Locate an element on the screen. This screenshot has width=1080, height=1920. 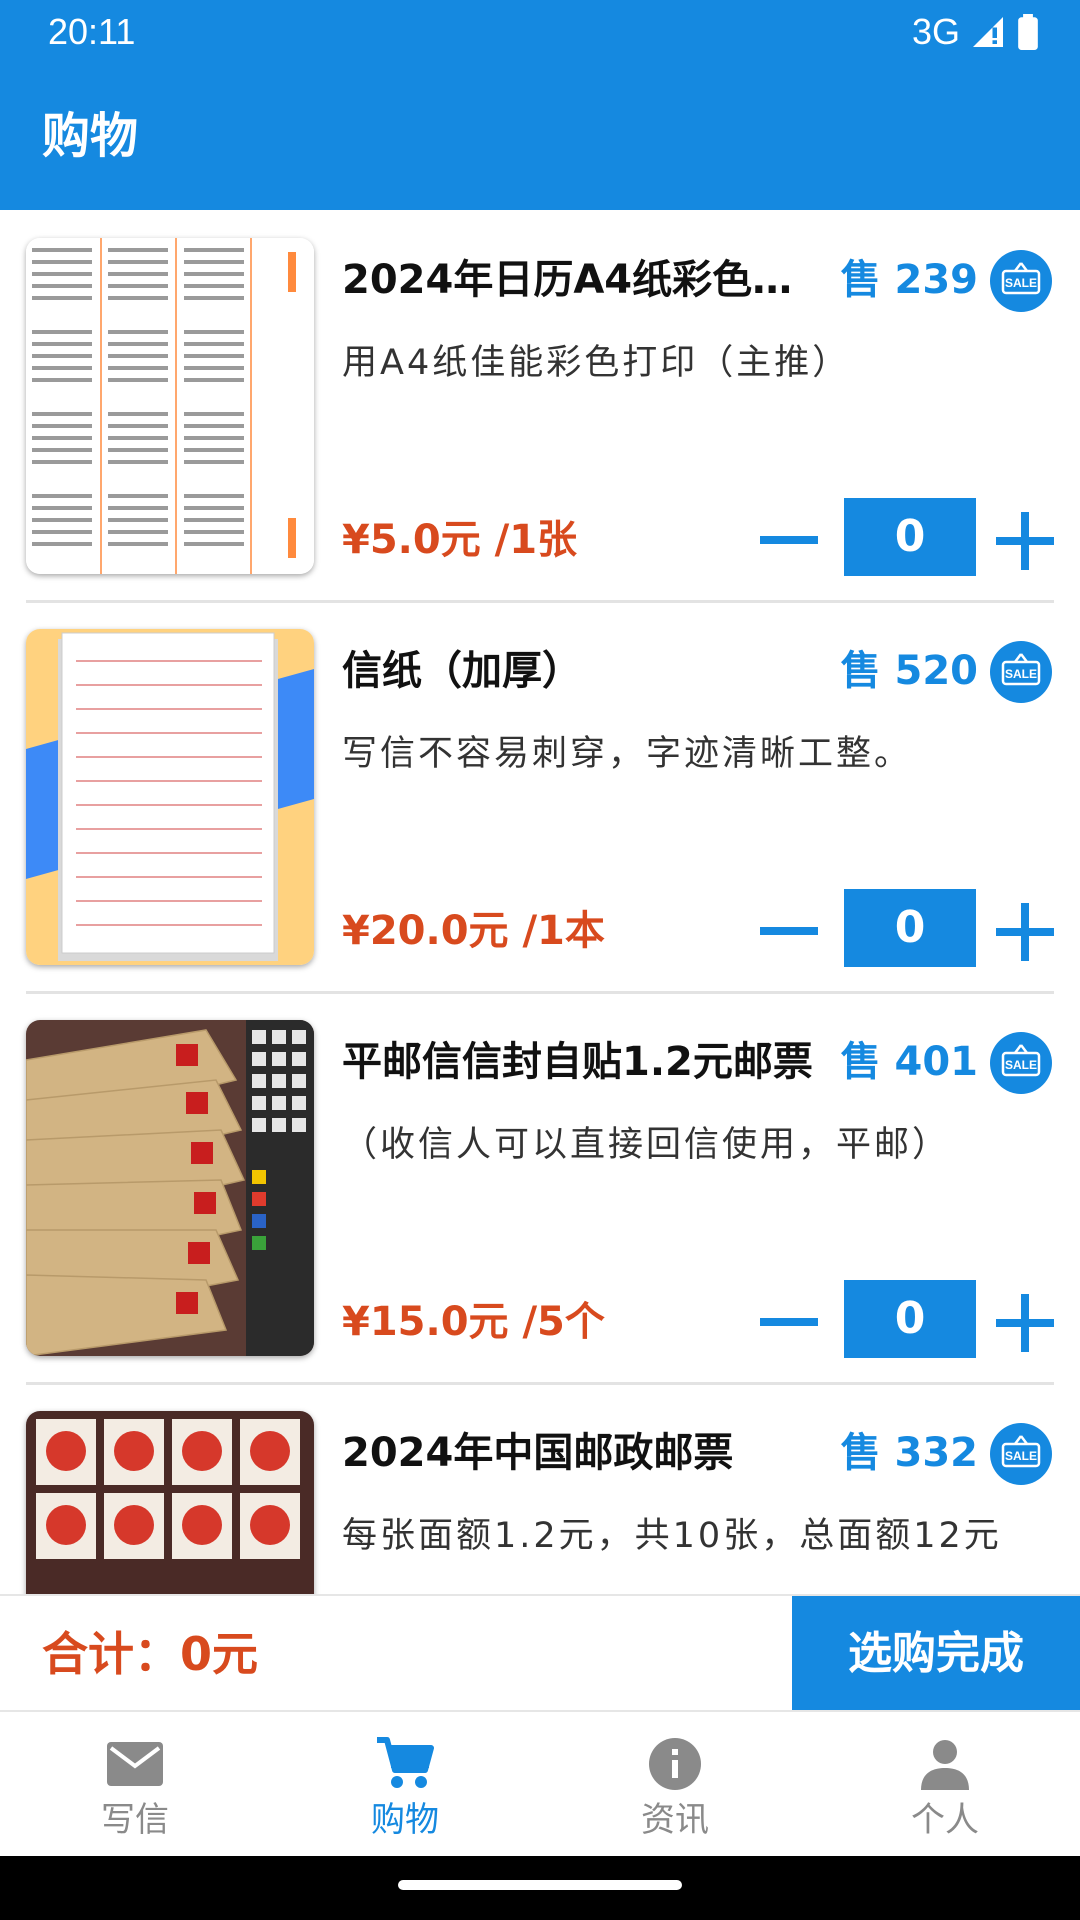
gesture-navigation-area is located at coordinates (540, 1888).